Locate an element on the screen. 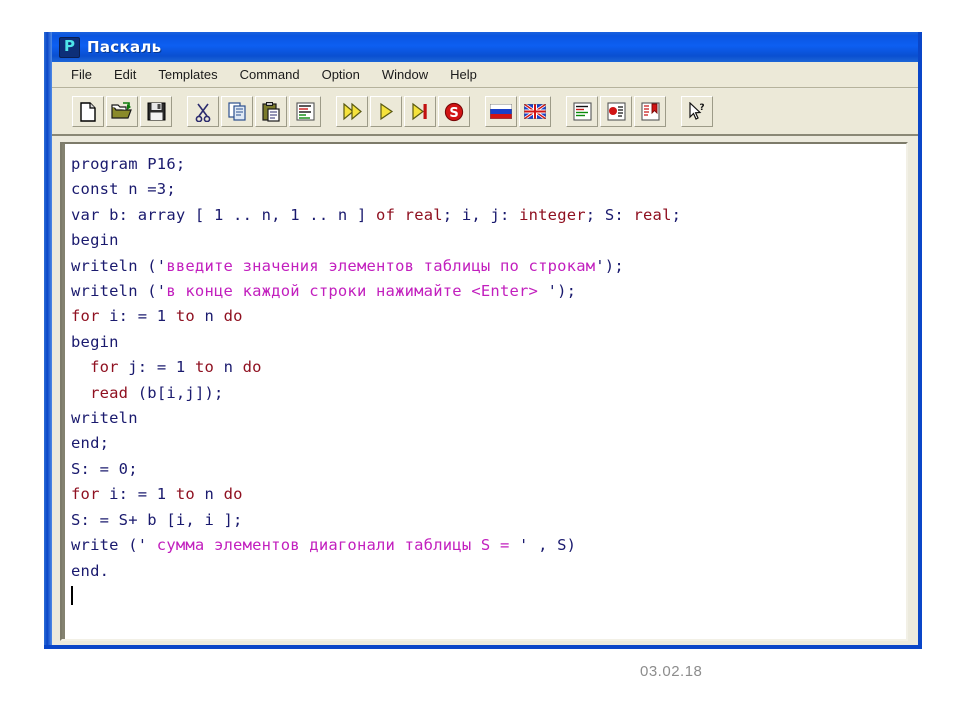  stop-button: S is located at coordinates (454, 111).